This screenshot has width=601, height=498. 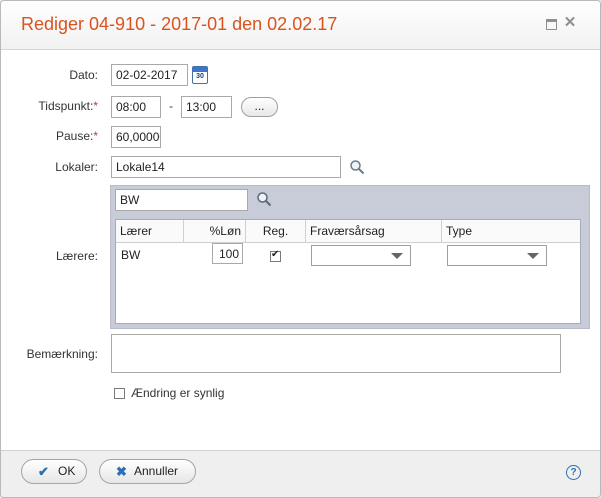 What do you see at coordinates (573, 472) in the screenshot?
I see `help-icon: ?` at bounding box center [573, 472].